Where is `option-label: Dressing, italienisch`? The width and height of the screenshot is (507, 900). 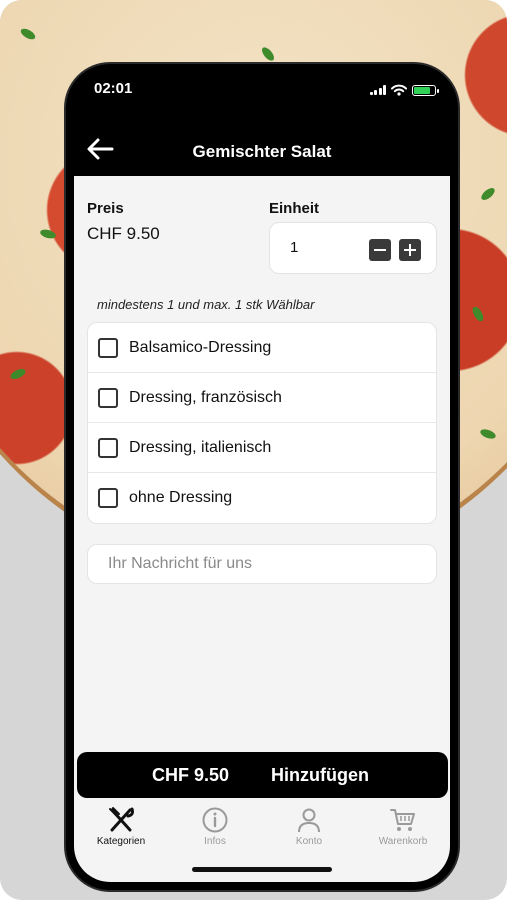 option-label: Dressing, italienisch is located at coordinates (200, 447).